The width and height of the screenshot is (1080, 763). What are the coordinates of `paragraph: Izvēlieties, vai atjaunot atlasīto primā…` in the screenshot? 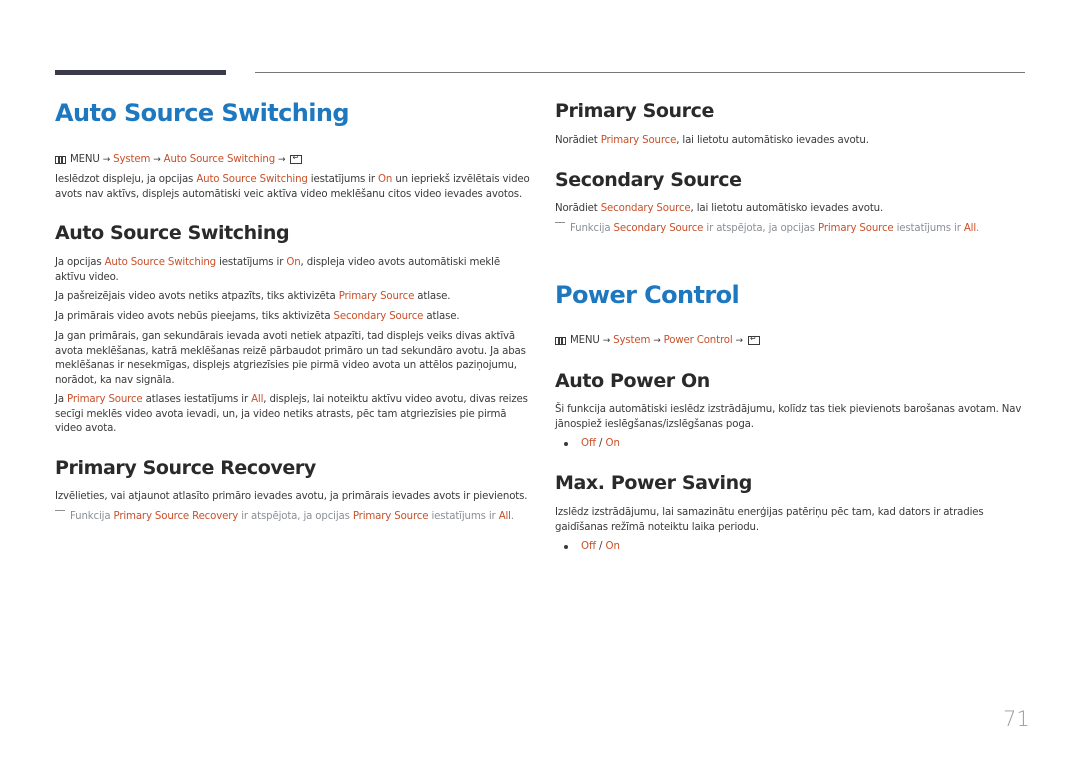 It's located at (291, 496).